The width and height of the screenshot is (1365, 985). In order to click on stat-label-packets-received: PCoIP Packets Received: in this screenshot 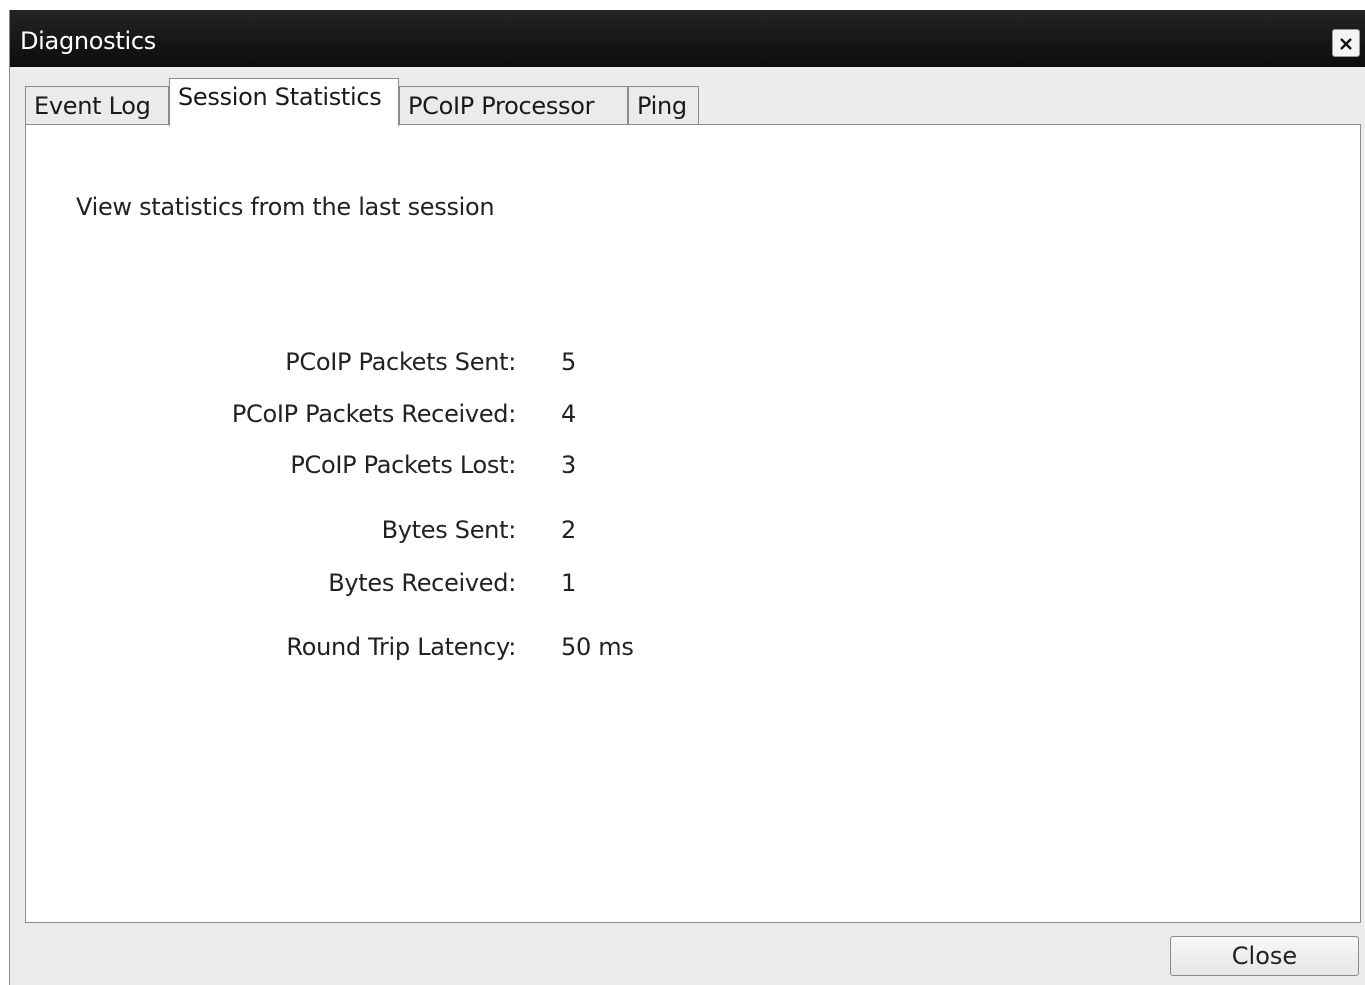, I will do `click(373, 414)`.